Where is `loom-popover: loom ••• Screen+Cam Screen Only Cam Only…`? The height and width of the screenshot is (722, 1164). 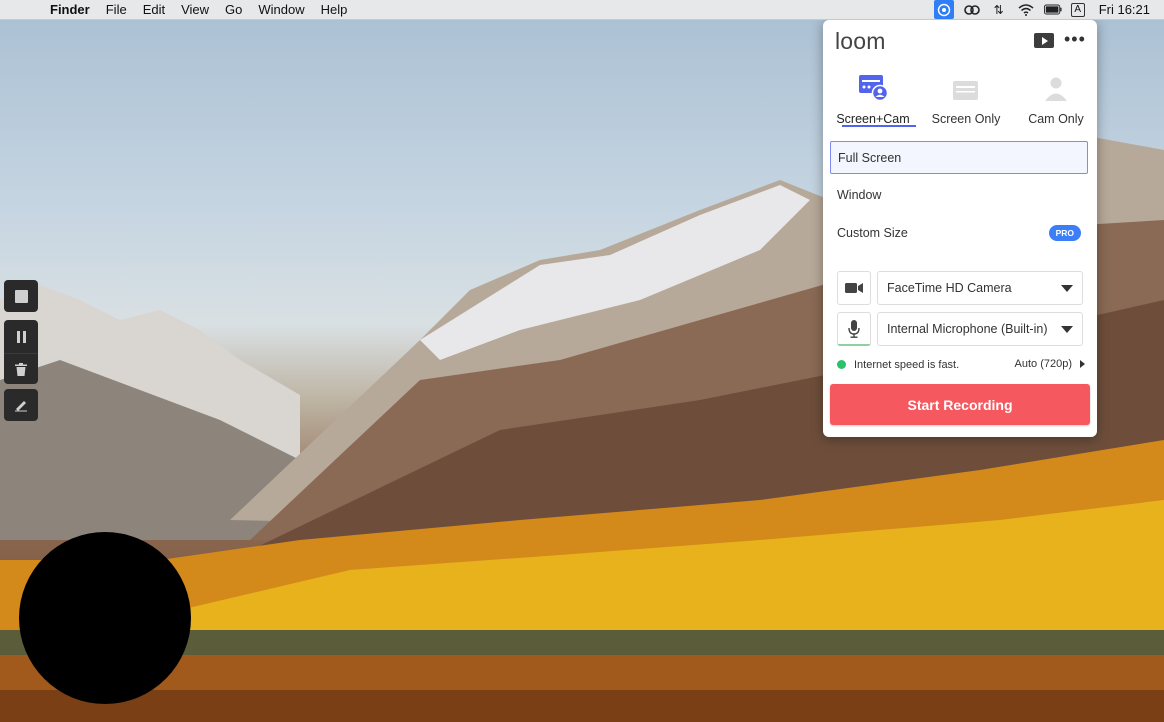
loom-popover: loom ••• Screen+Cam Screen Only Cam Only… is located at coordinates (960, 228).